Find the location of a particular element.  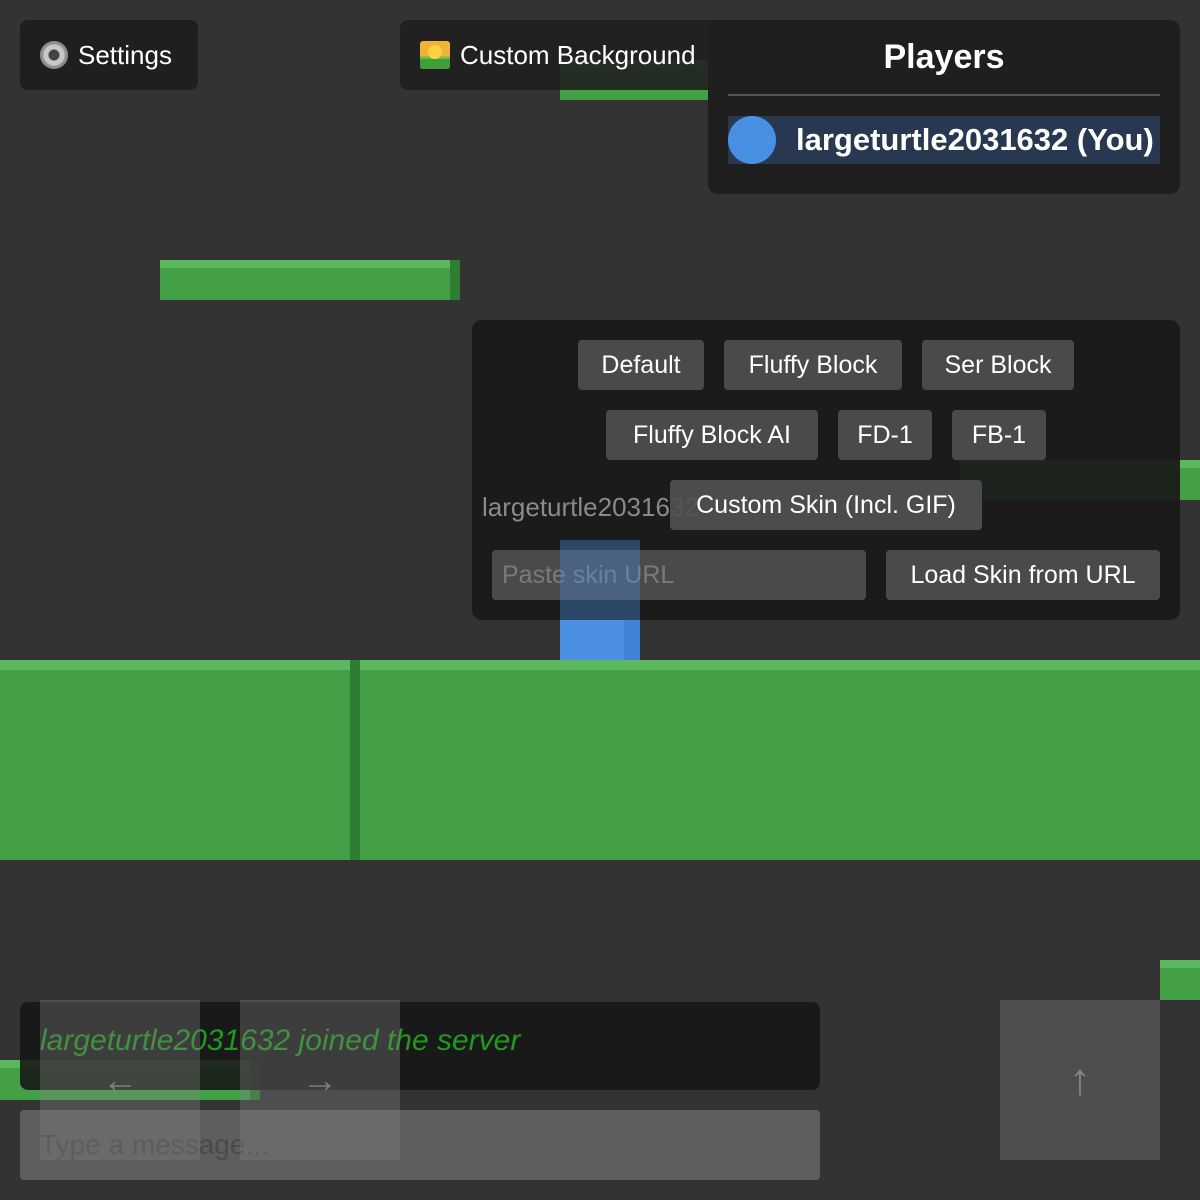

ground-right is located at coordinates (780, 760).